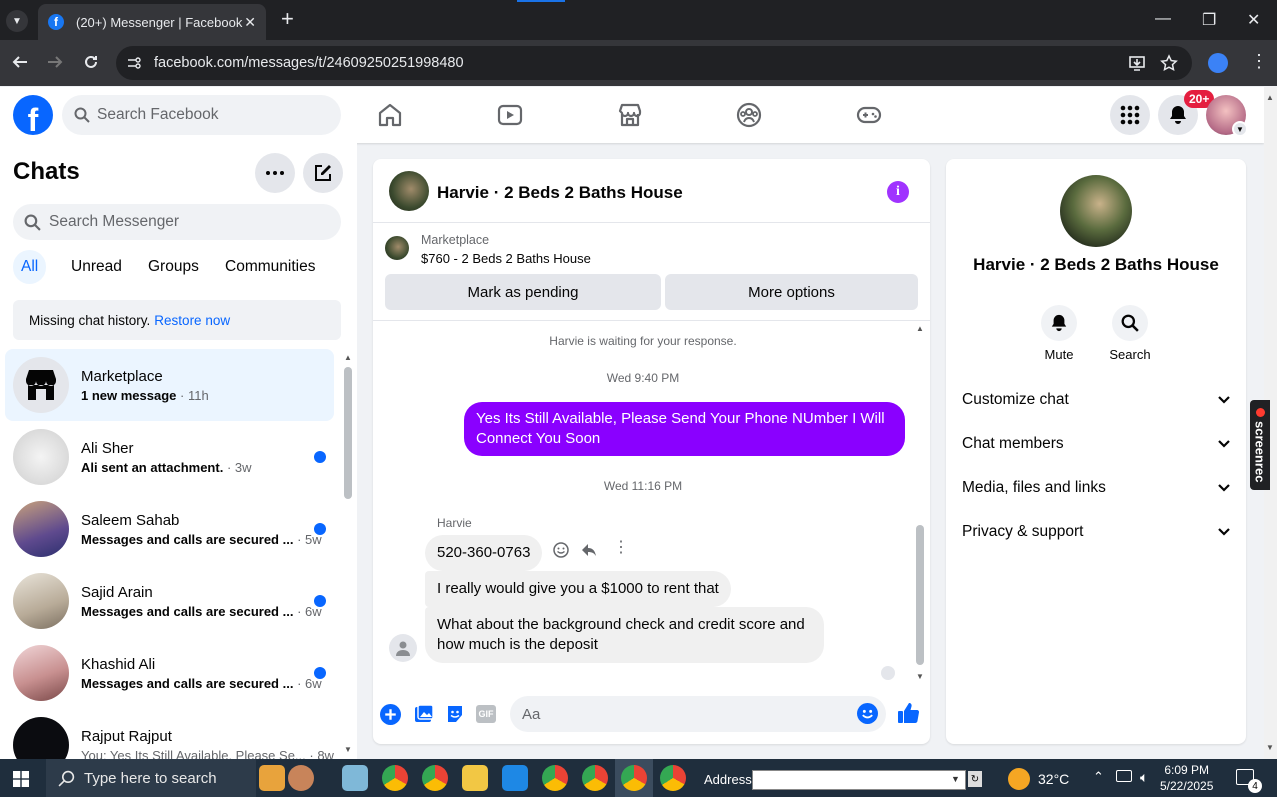 Image resolution: width=1277 pixels, height=797 pixels. I want to click on back-icon, so click(20, 62).